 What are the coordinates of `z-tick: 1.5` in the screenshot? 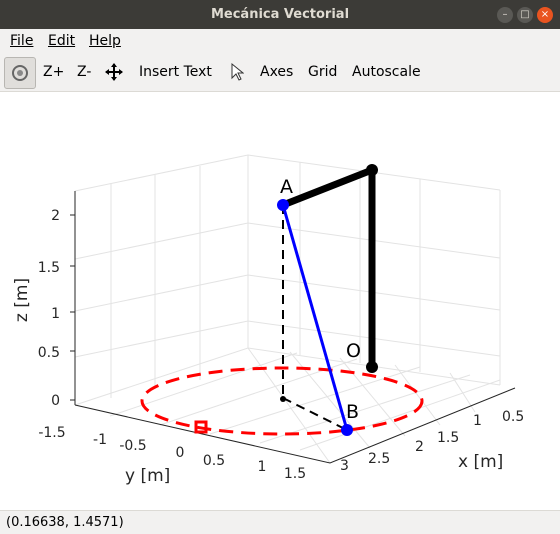 It's located at (49, 268).